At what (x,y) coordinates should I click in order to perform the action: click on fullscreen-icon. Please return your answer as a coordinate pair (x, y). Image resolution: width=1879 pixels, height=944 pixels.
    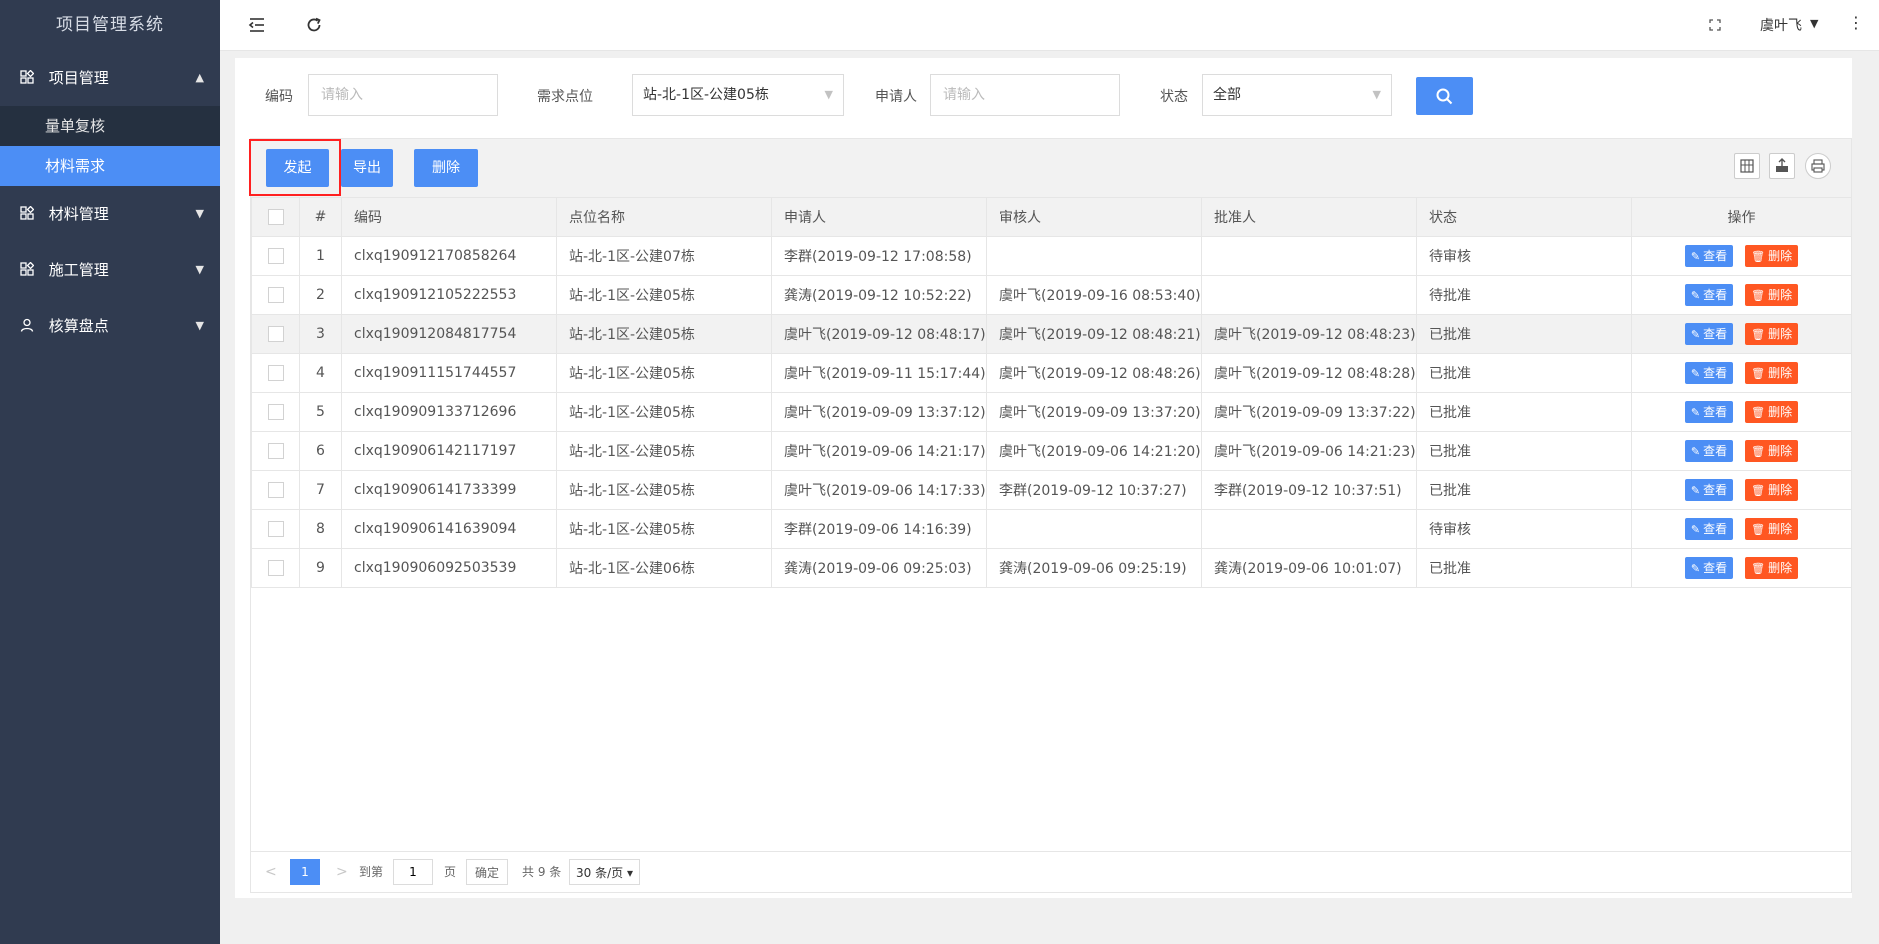
    Looking at the image, I should click on (1715, 25).